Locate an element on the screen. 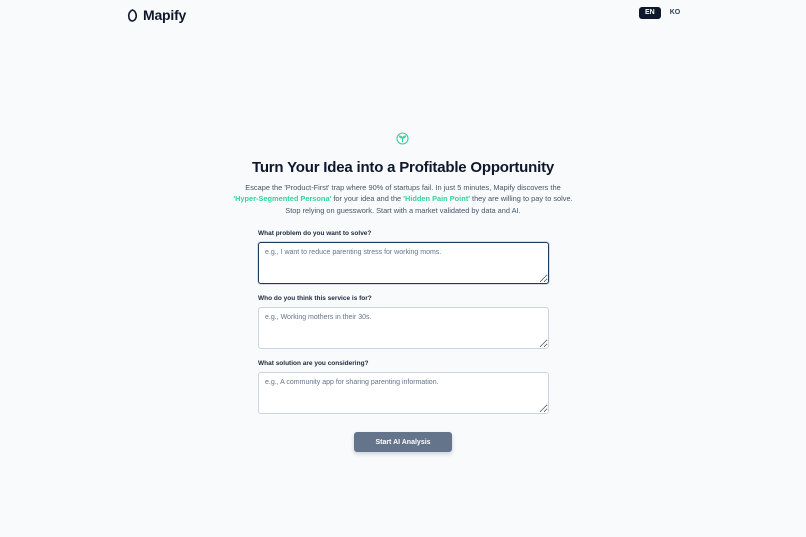 The height and width of the screenshot is (537, 806). audience-textarea is located at coordinates (403, 328).